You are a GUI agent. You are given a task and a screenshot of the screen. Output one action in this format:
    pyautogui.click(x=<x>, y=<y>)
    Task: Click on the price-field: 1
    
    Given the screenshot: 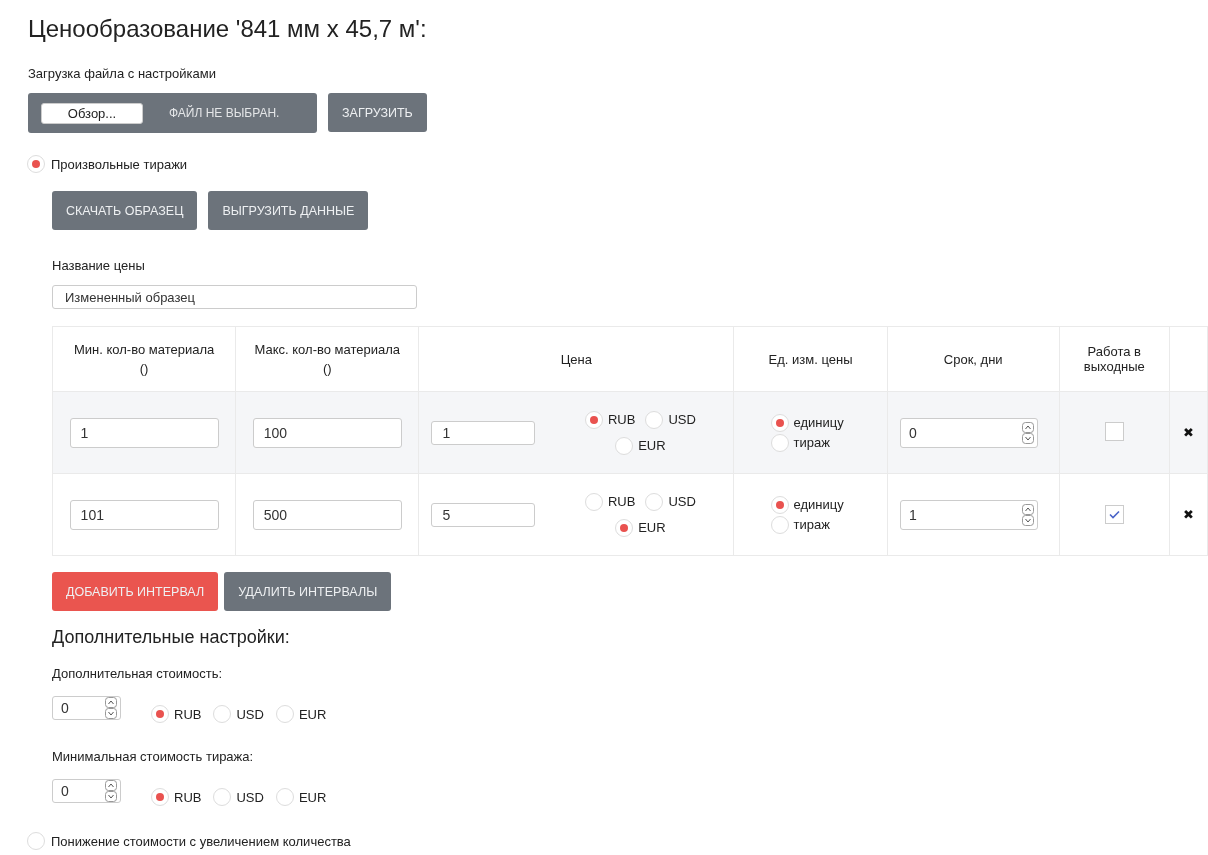 What is the action you would take?
    pyautogui.click(x=483, y=432)
    